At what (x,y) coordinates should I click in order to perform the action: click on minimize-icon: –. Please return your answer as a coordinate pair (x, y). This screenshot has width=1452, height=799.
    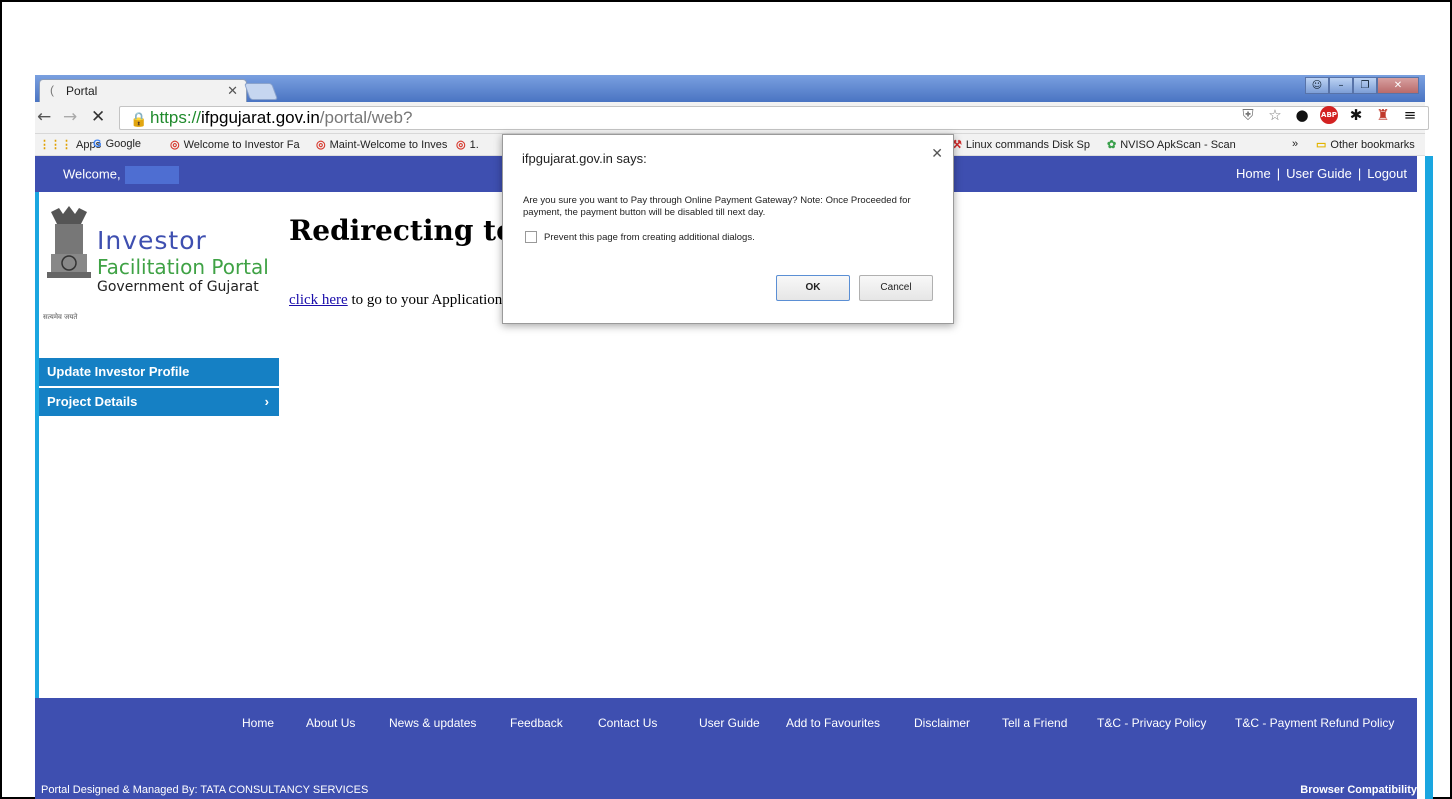
    Looking at the image, I should click on (1341, 85).